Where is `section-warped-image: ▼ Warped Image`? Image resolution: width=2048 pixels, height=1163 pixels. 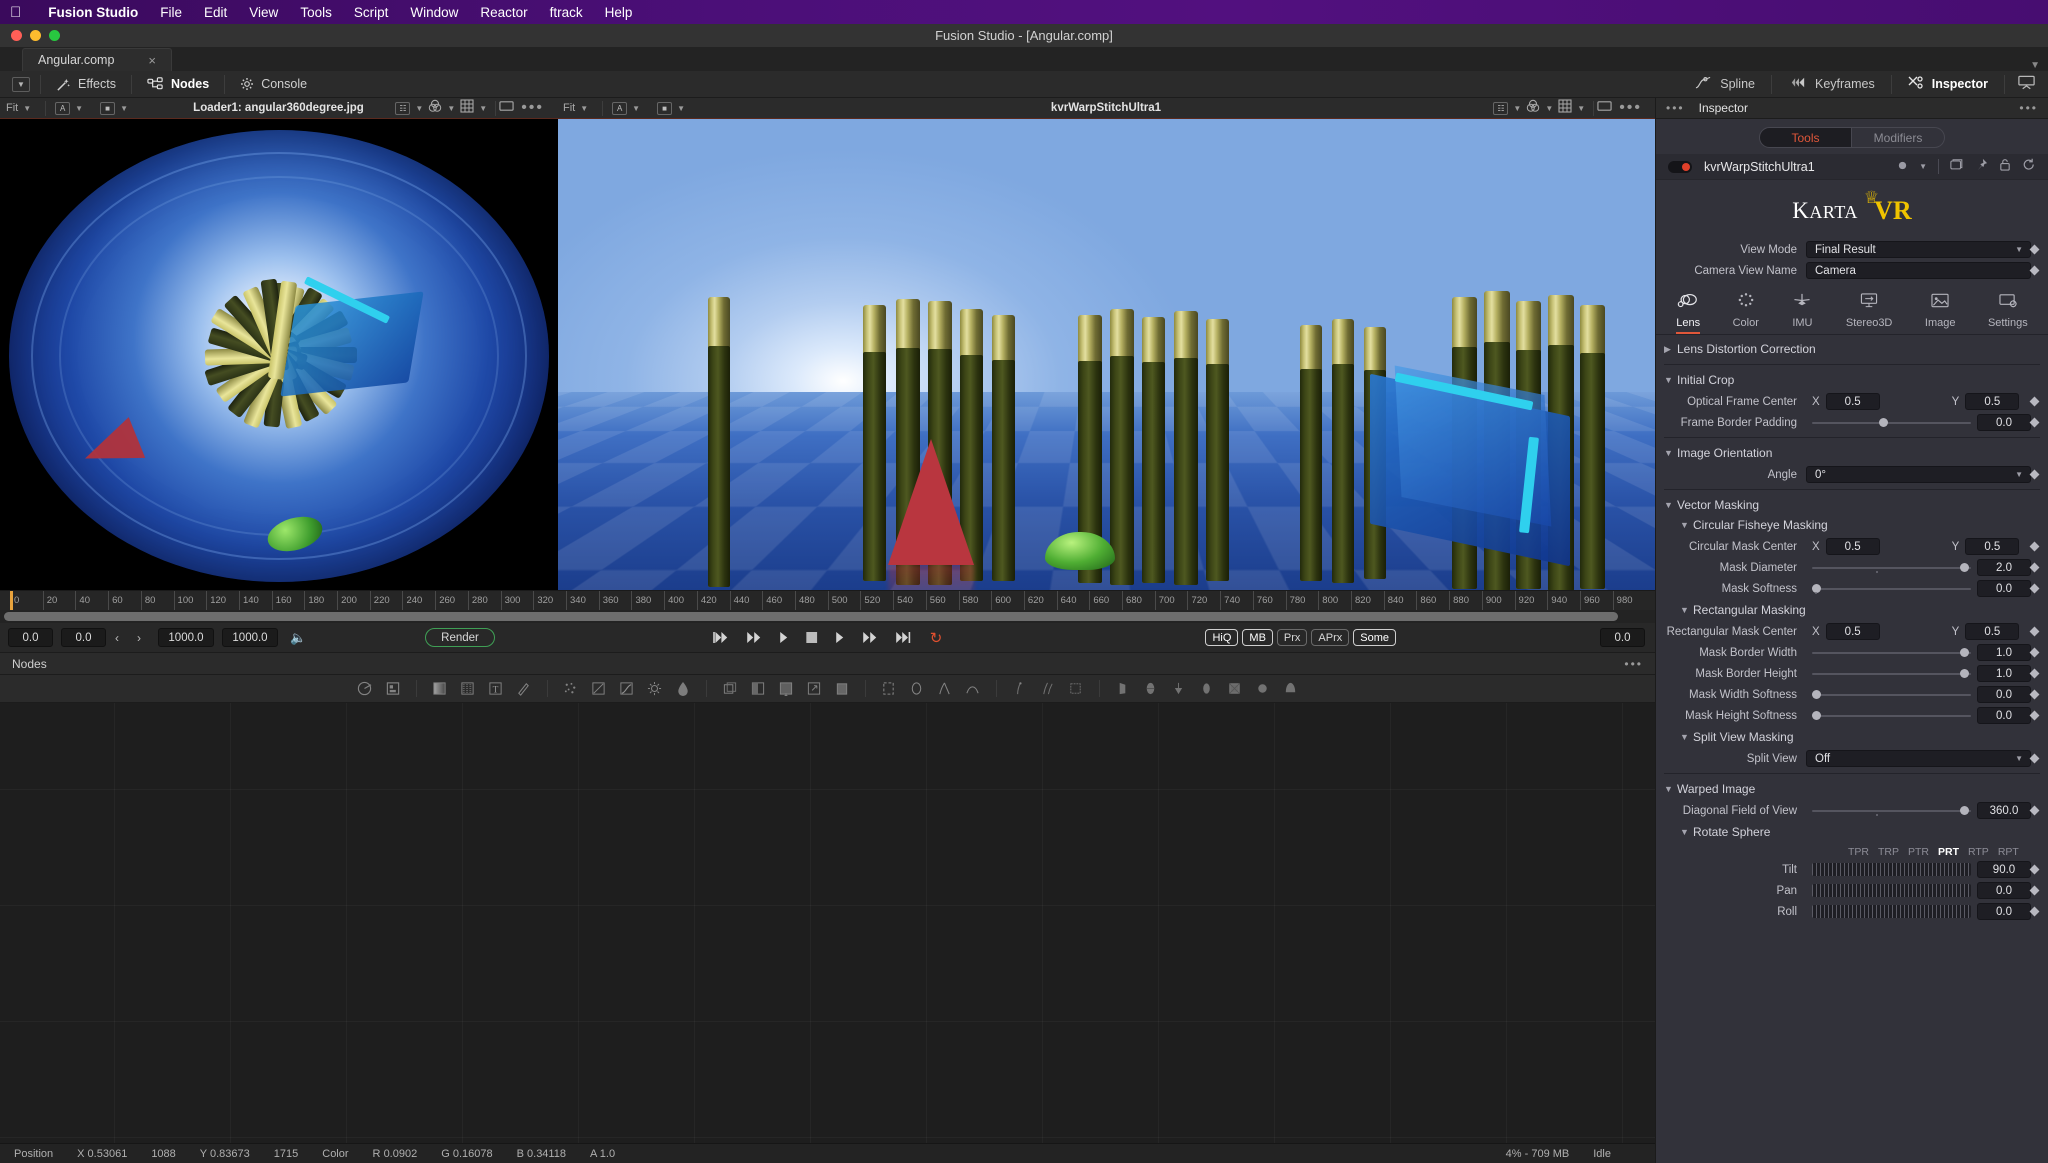 section-warped-image: ▼ Warped Image is located at coordinates (1852, 789).